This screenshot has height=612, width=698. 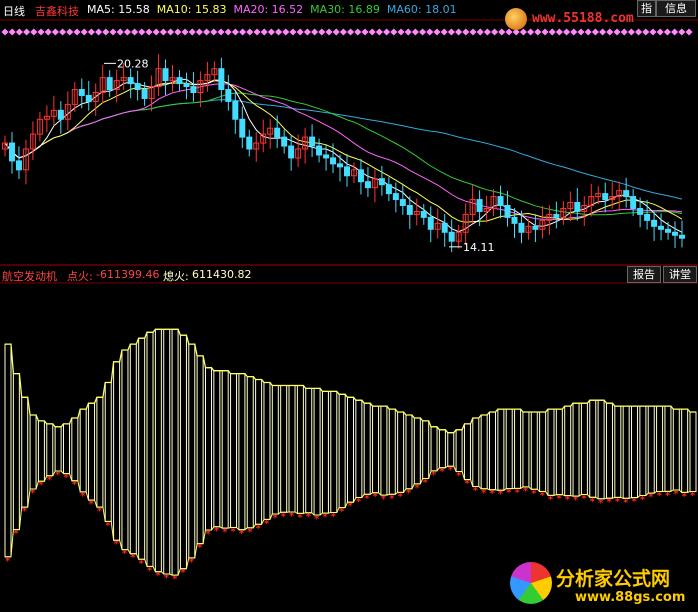 I want to click on report-button: 报告, so click(x=644, y=274).